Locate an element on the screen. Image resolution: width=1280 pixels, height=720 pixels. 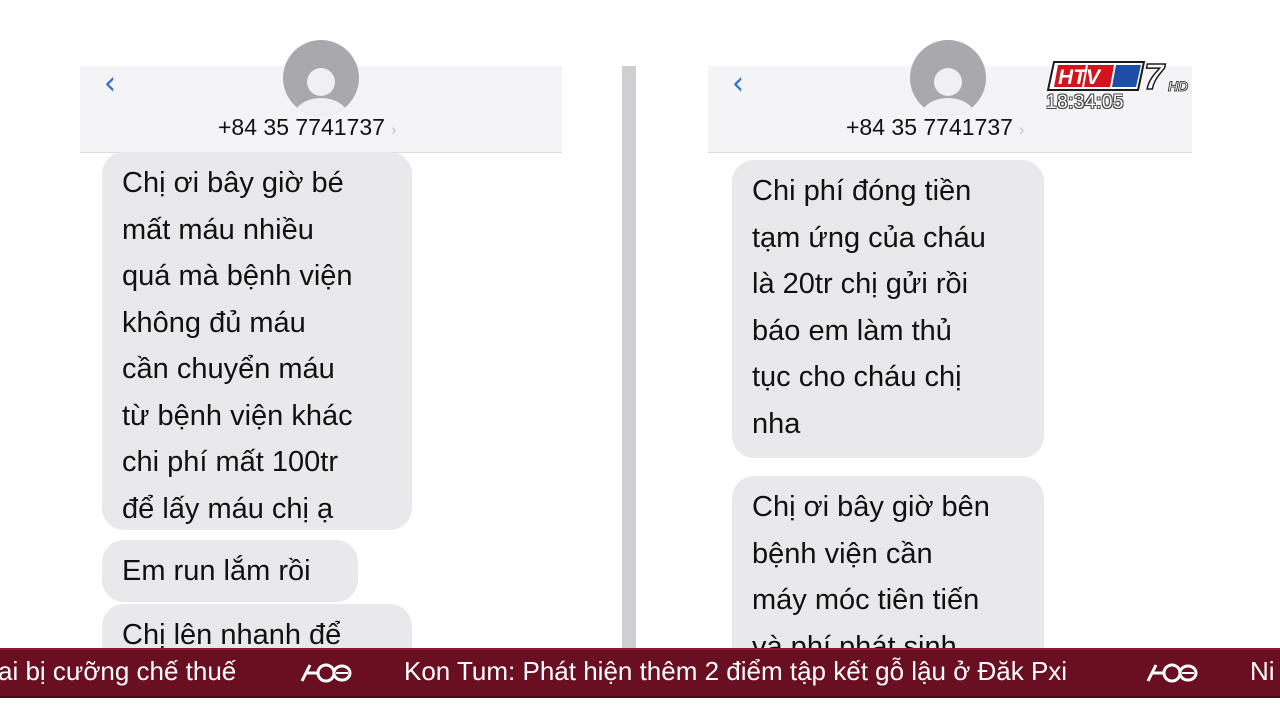
panel-divider is located at coordinates (629, 358).